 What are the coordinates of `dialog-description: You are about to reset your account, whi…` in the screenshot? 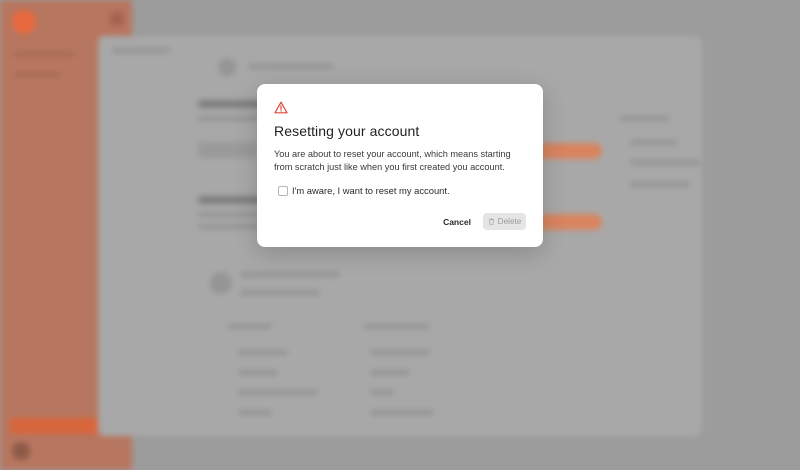 It's located at (392, 160).